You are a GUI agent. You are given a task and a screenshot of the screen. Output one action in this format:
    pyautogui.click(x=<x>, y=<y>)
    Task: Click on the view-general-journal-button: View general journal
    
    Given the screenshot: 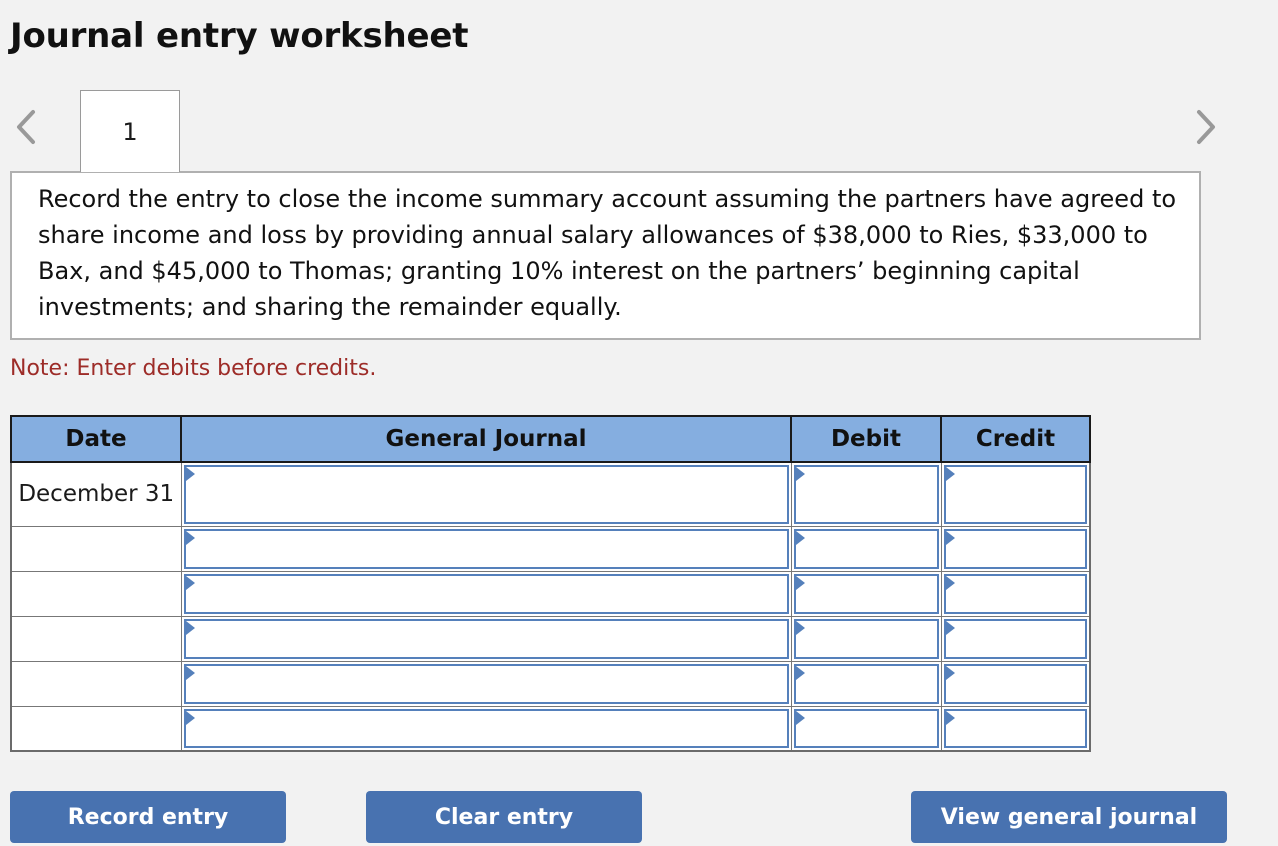 What is the action you would take?
    pyautogui.click(x=1069, y=817)
    